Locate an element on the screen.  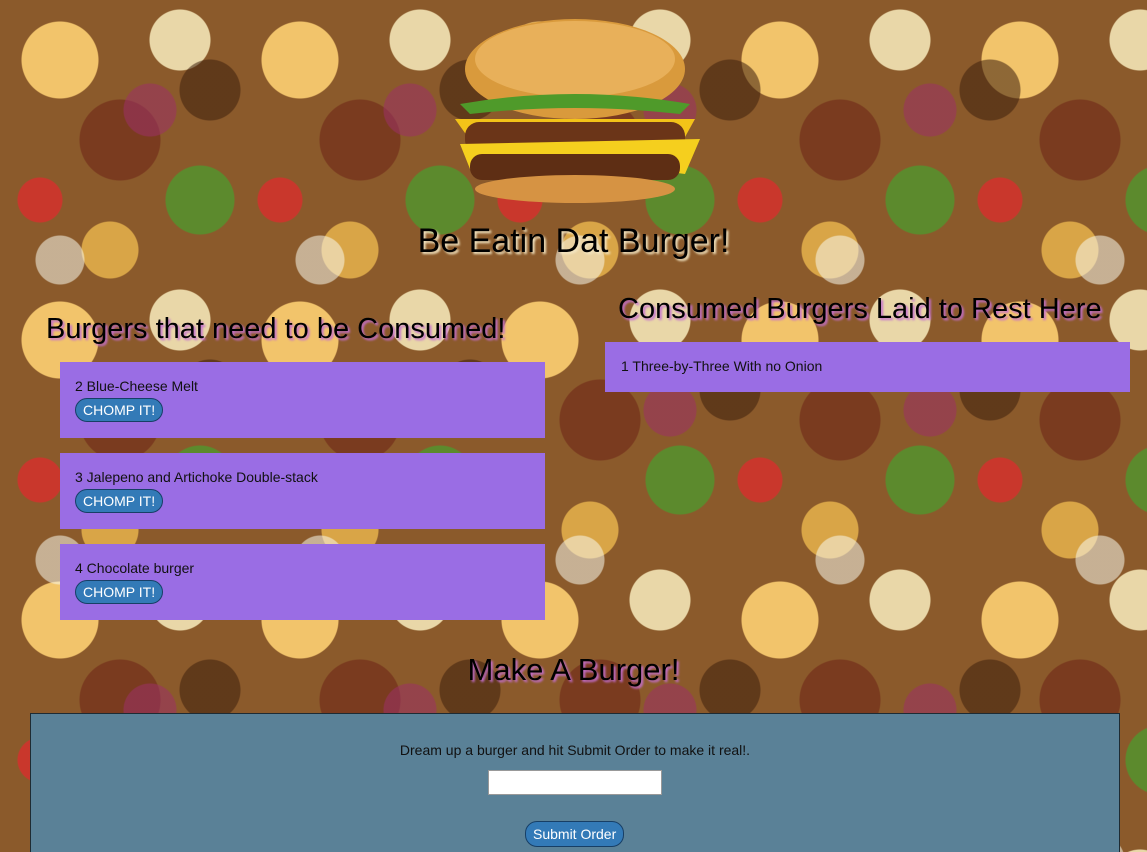
burger-icon is located at coordinates (577, 111).